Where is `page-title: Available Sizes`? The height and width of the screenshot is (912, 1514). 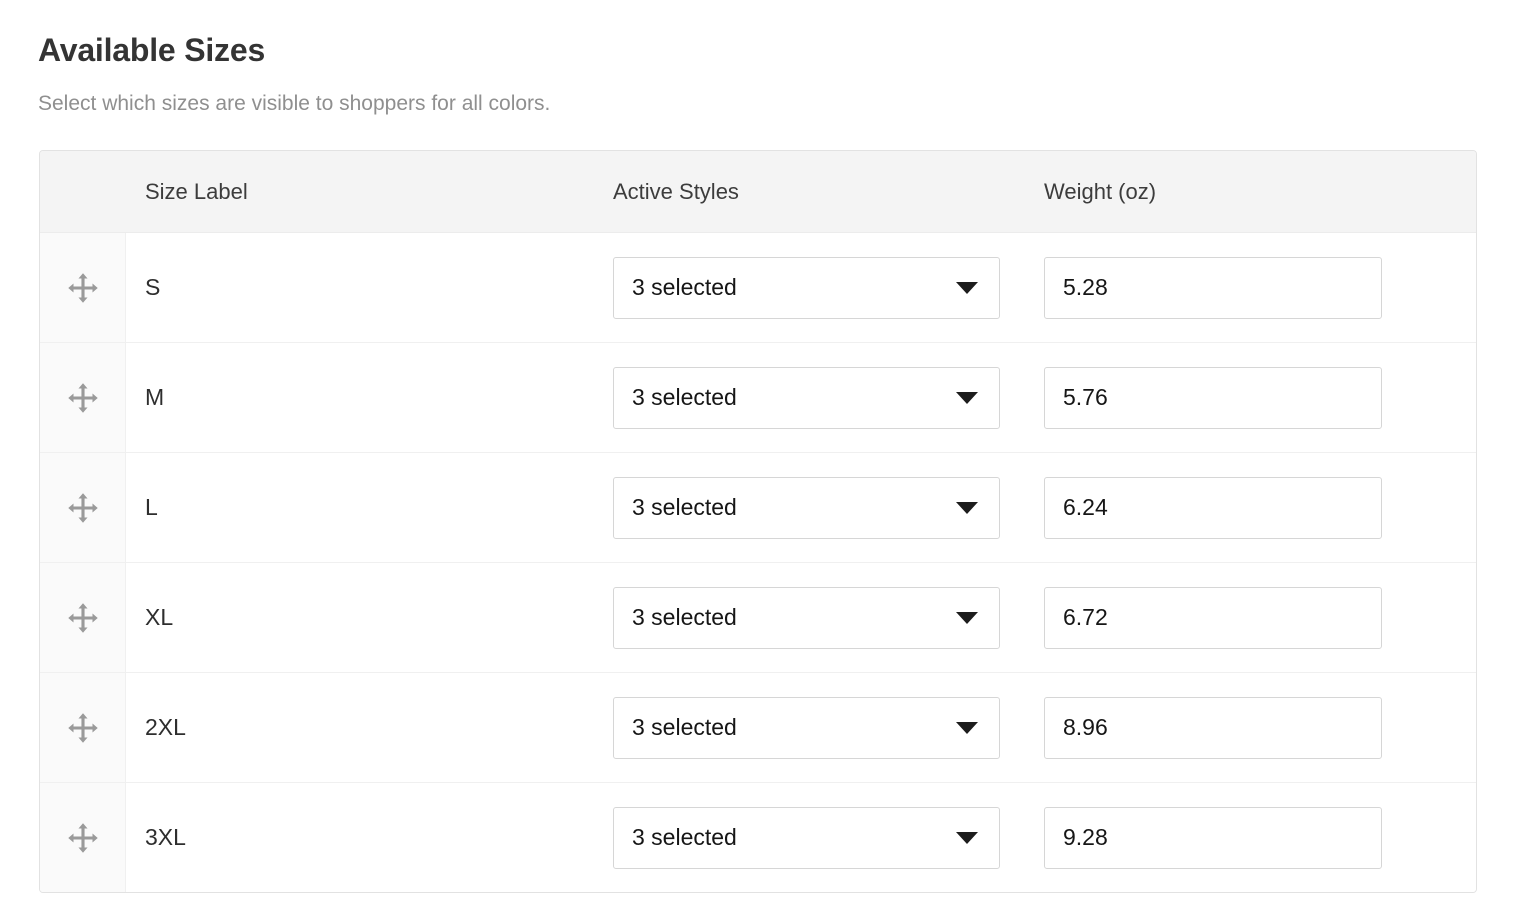
page-title: Available Sizes is located at coordinates (152, 50).